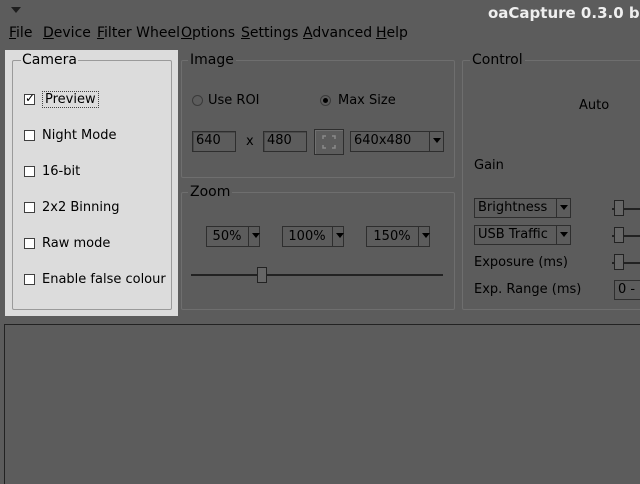  Describe the element at coordinates (619, 208) in the screenshot. I see `brightness-slider-handle` at that location.